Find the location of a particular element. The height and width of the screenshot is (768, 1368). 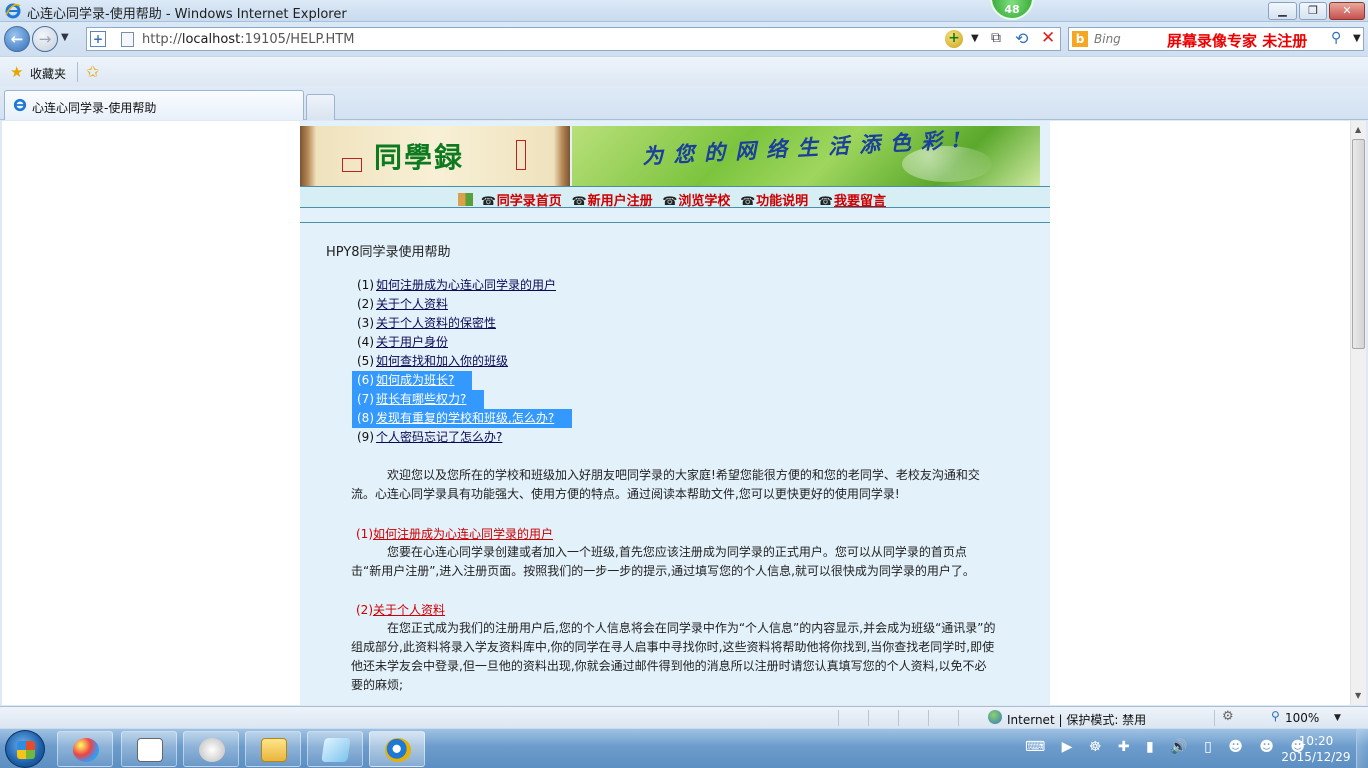

window-title: 心连心同学录-使用帮助 - Windows Internet Explorer is located at coordinates (187, 14).